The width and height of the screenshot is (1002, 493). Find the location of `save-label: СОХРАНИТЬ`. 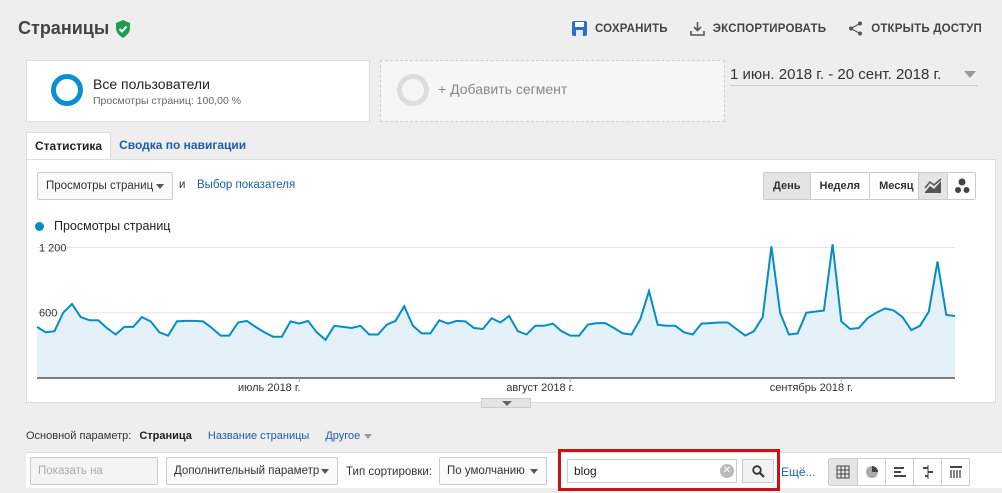

save-label: СОХРАНИТЬ is located at coordinates (631, 28).